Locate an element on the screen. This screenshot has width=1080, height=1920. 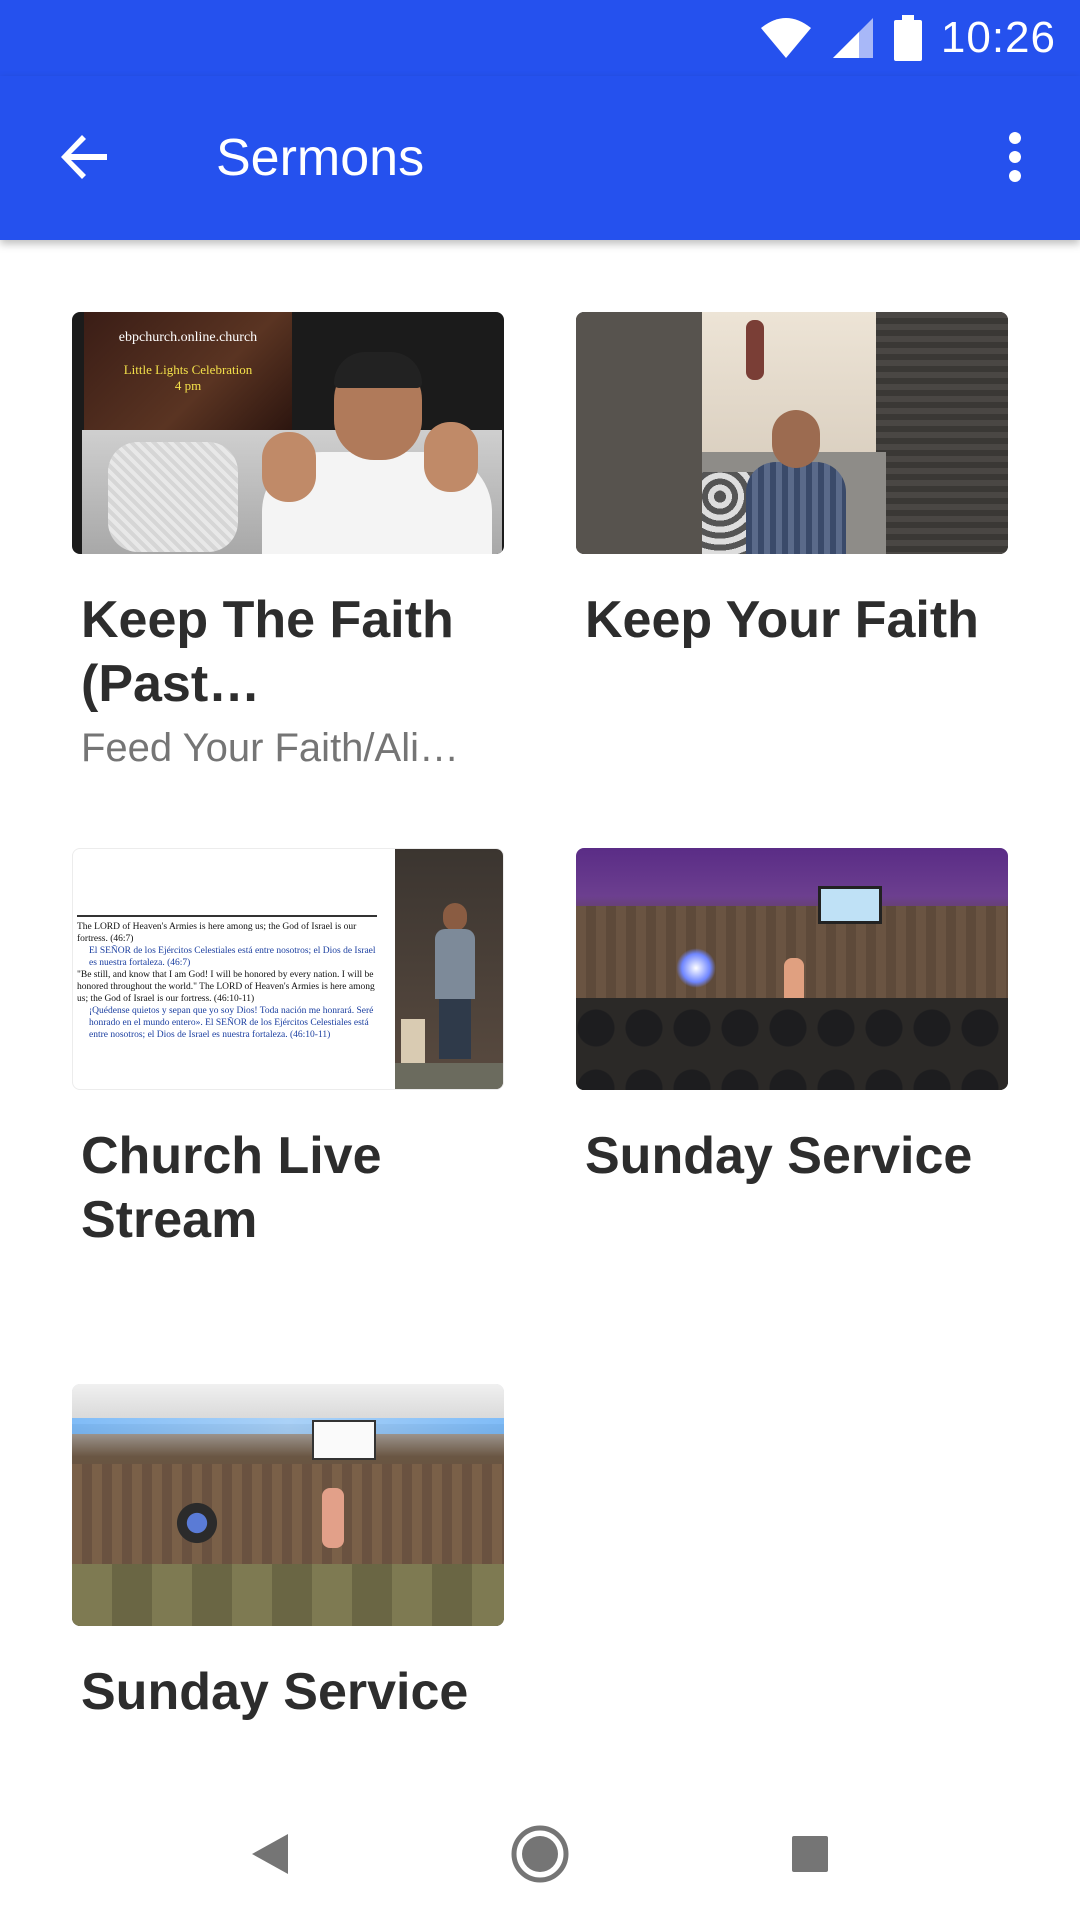
sermon-title: Church Live Stream is located at coordinates (231, 1188).